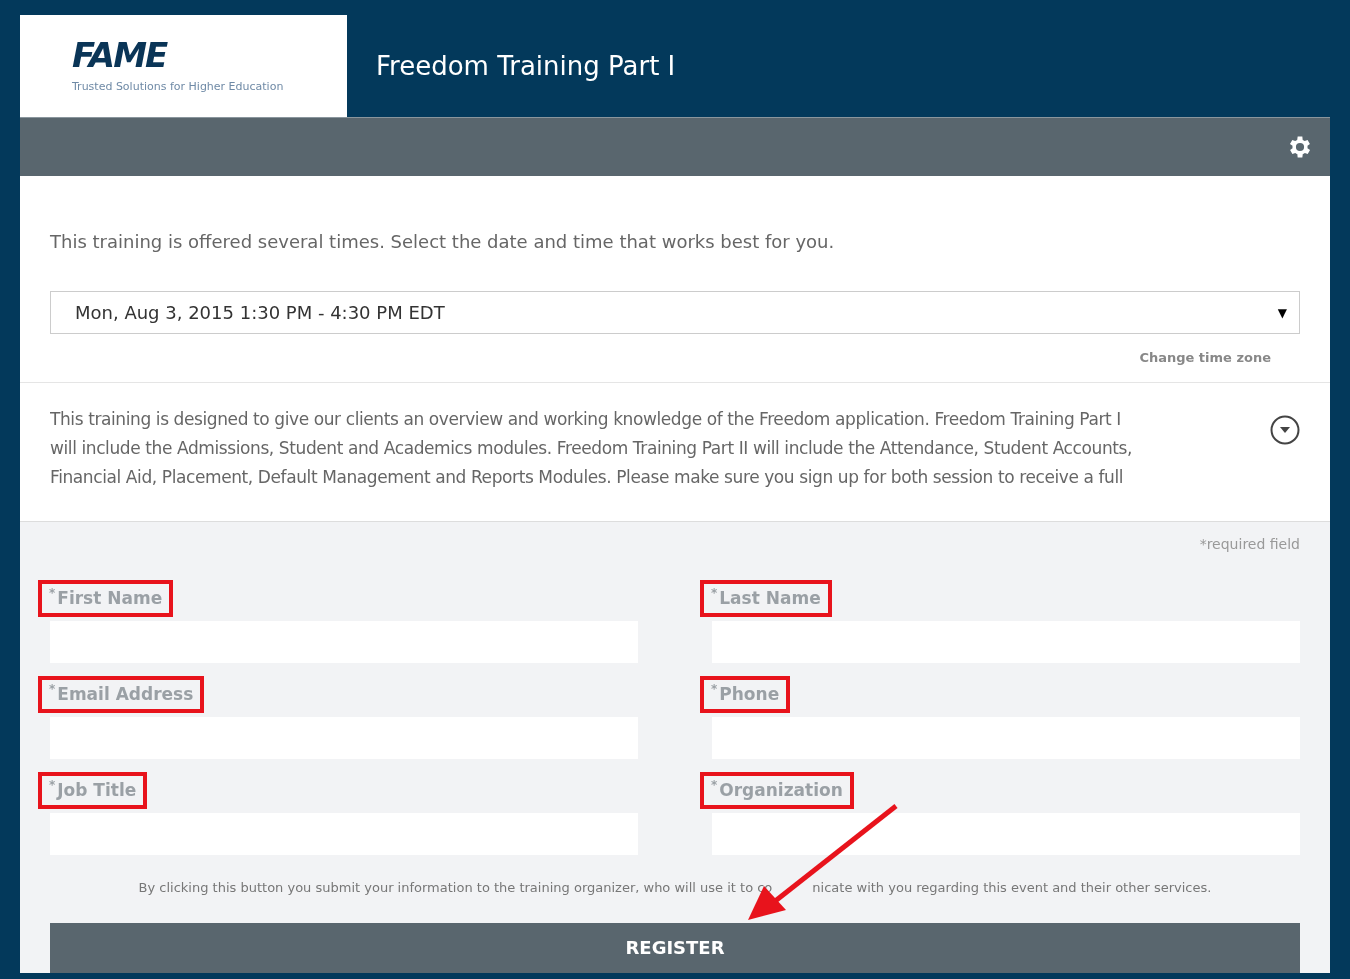  I want to click on intro-text: This training is offered several times. Select the date and time that works best for you., so click(443, 242).